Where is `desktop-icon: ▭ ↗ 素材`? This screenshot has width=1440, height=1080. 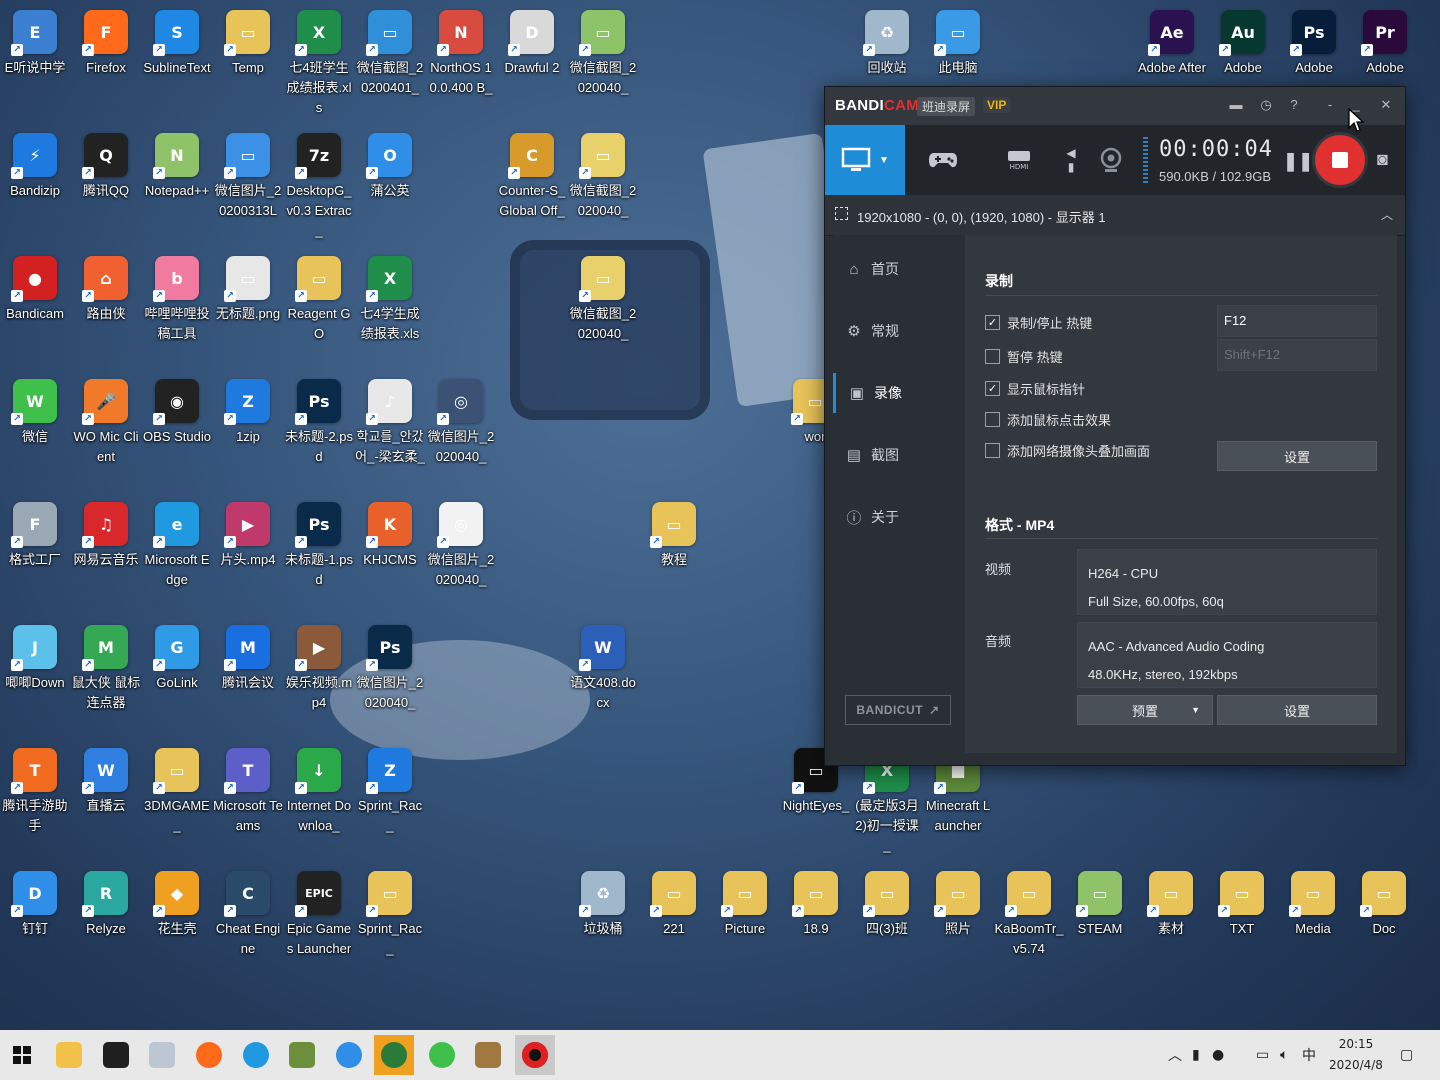 desktop-icon: ▭ ↗ 素材 is located at coordinates (1171, 900).